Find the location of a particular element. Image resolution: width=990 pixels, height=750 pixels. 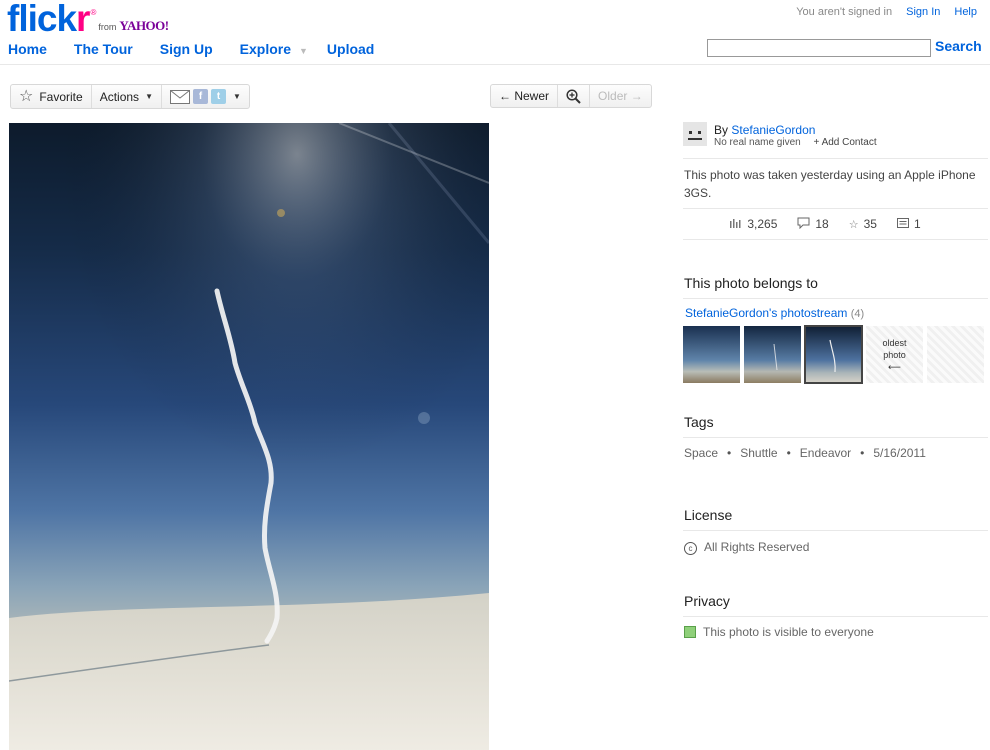

tag-link: Endeavor is located at coordinates (825, 453).